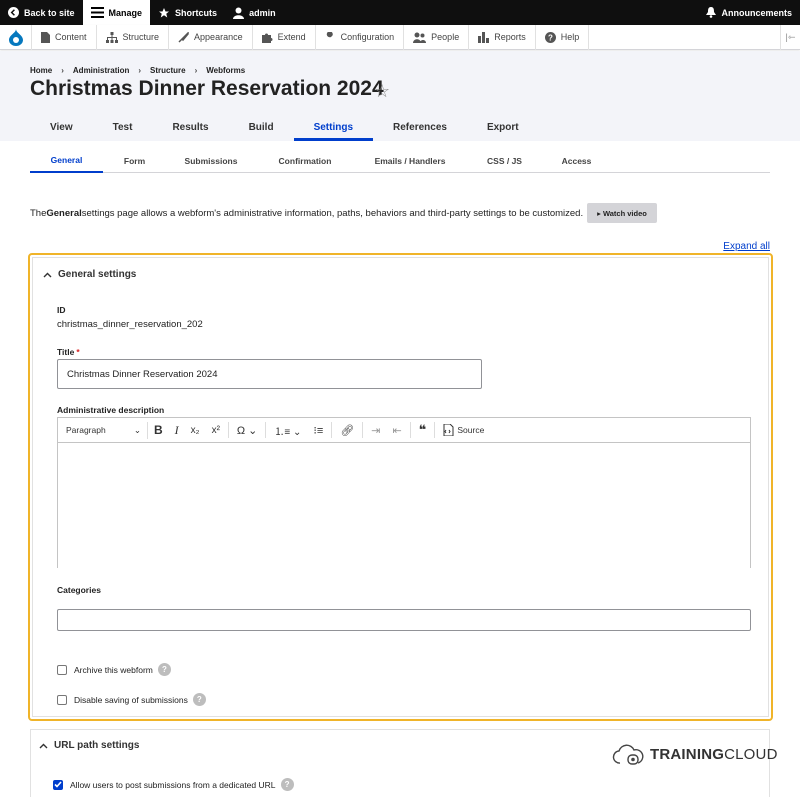 The image size is (800, 797). I want to click on tab-results: Results, so click(190, 127).